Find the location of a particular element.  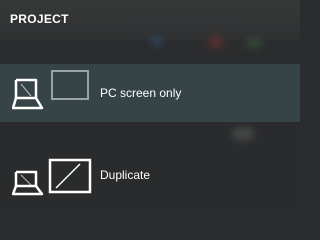

option-label: Duplicate is located at coordinates (125, 175).